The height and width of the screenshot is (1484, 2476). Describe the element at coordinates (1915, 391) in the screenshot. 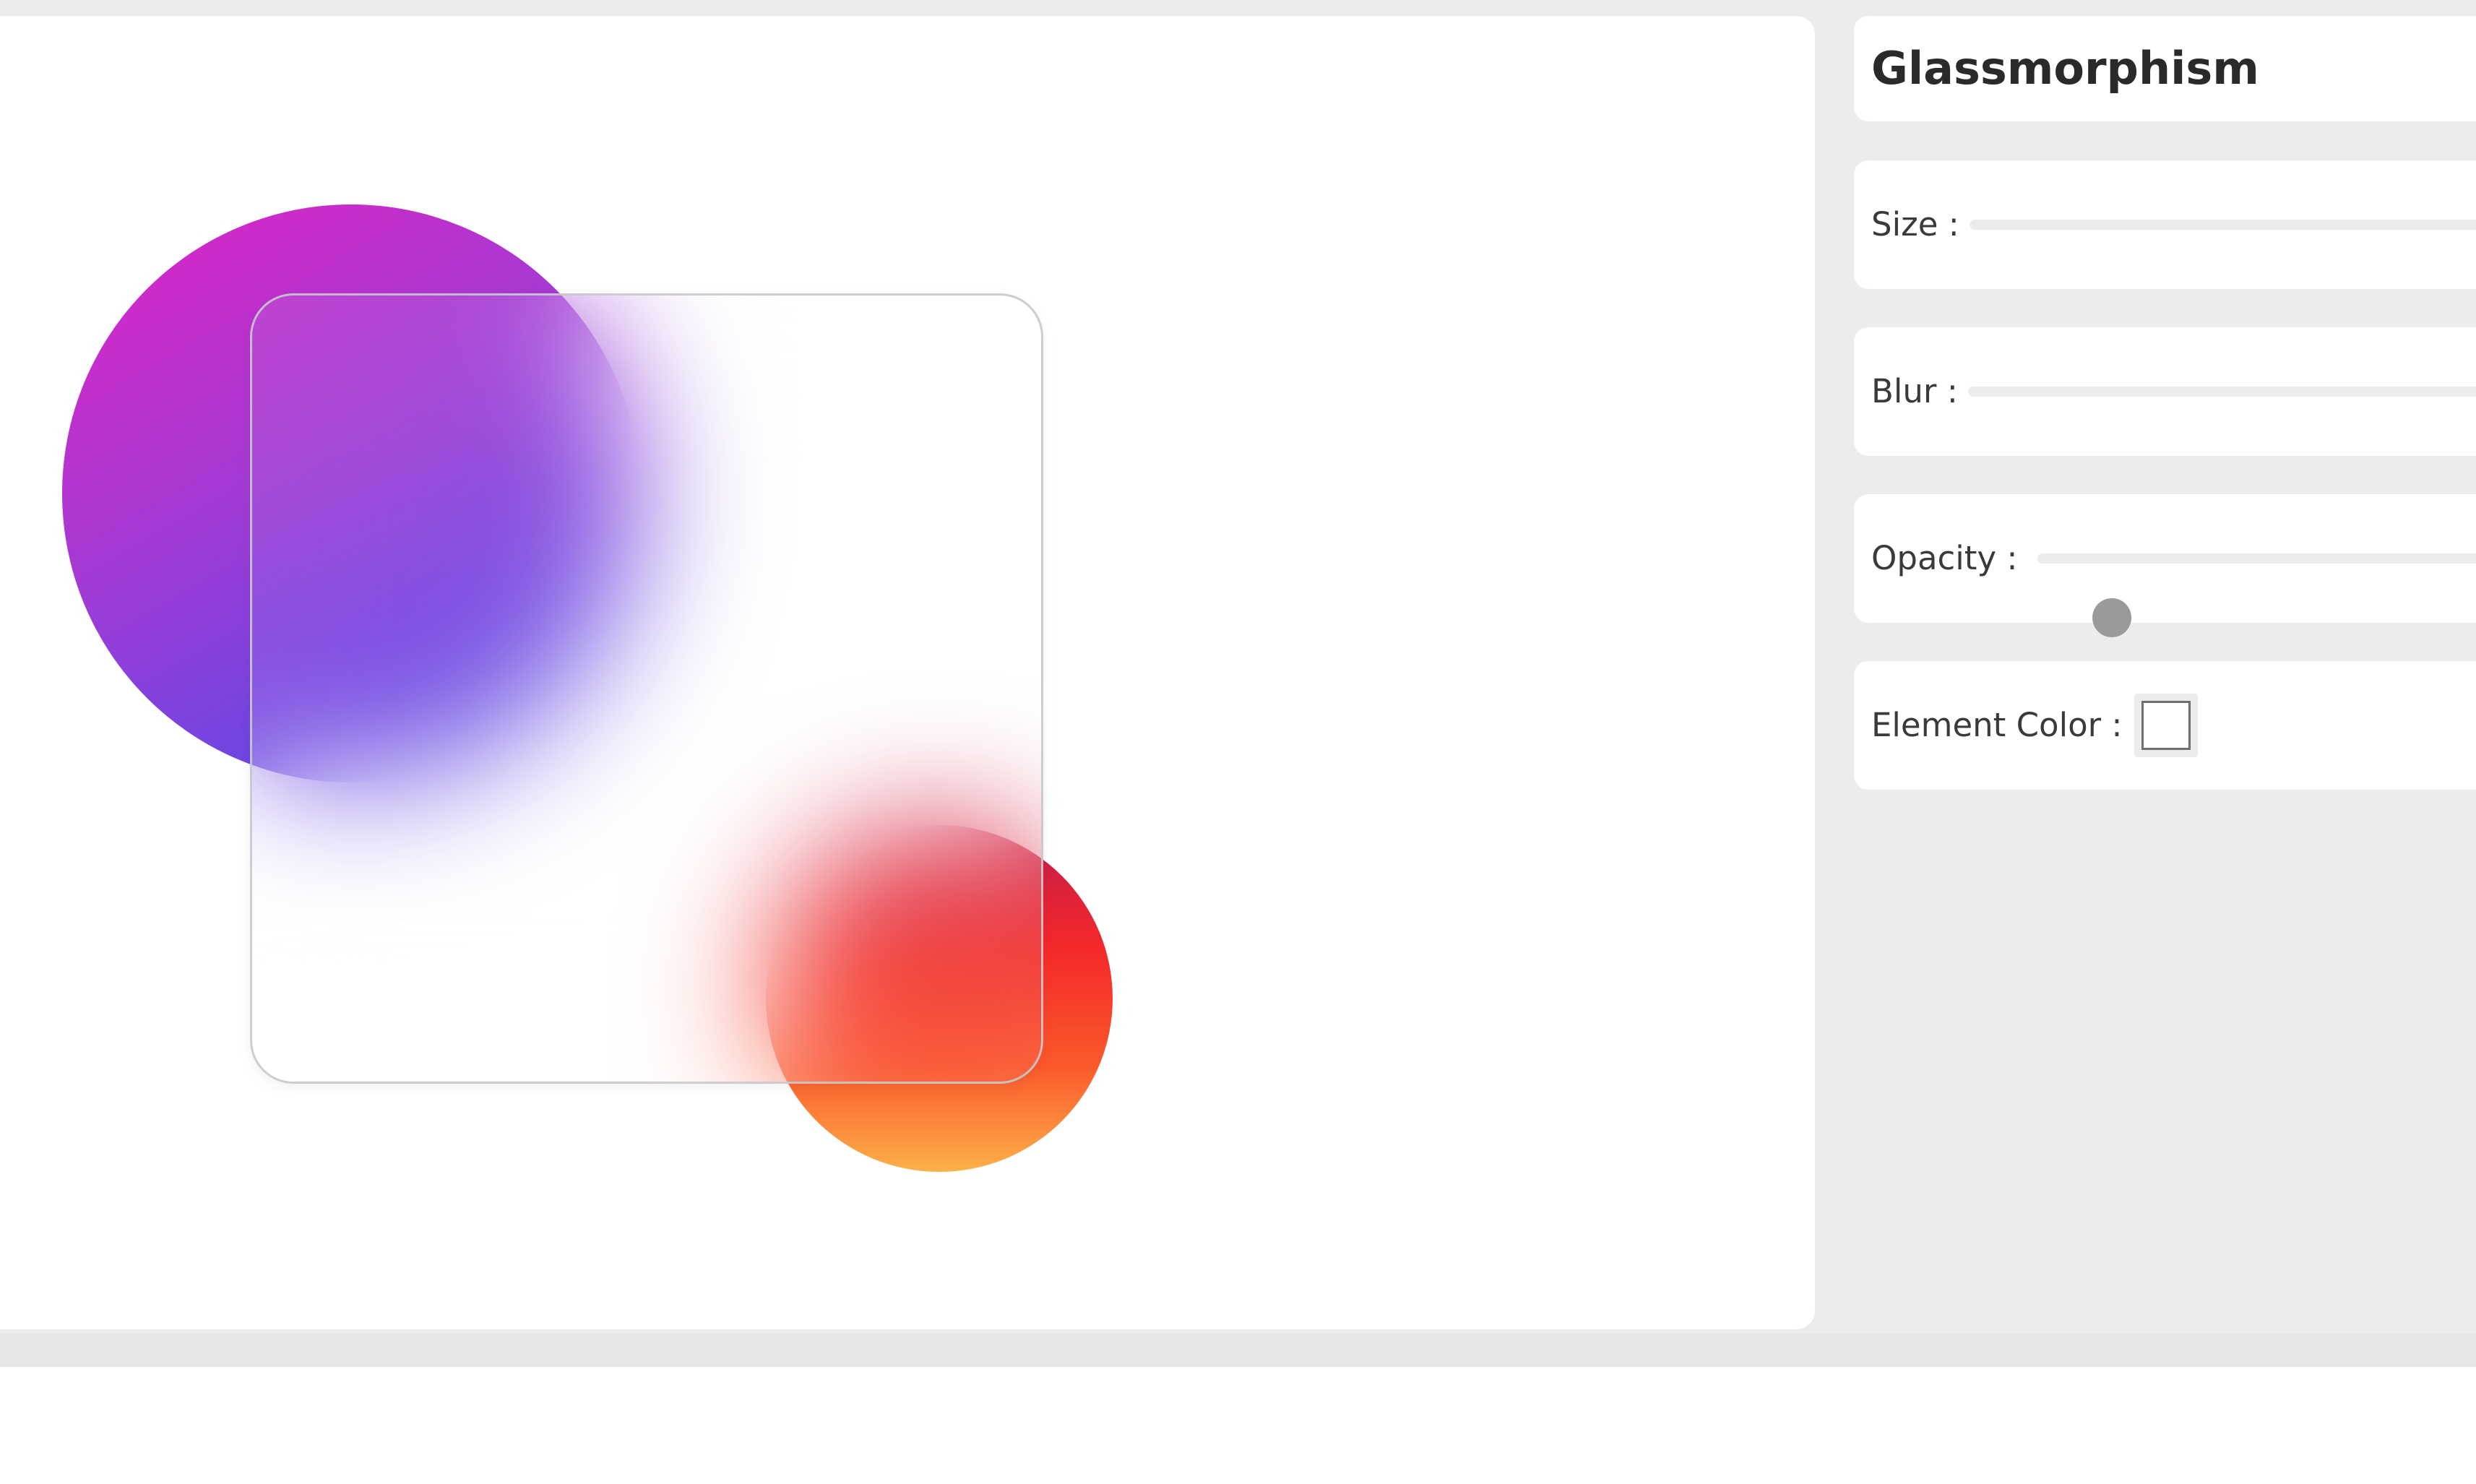

I see `blur-label: Blur :` at that location.